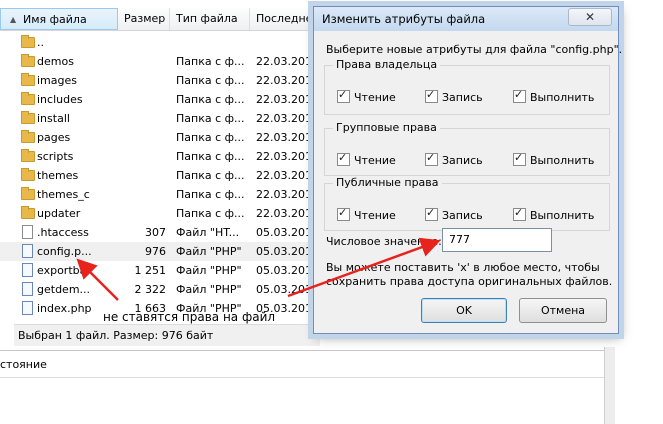  What do you see at coordinates (553, 214) in the screenshot?
I see `public-execute-checkbox: Выполнить` at bounding box center [553, 214].